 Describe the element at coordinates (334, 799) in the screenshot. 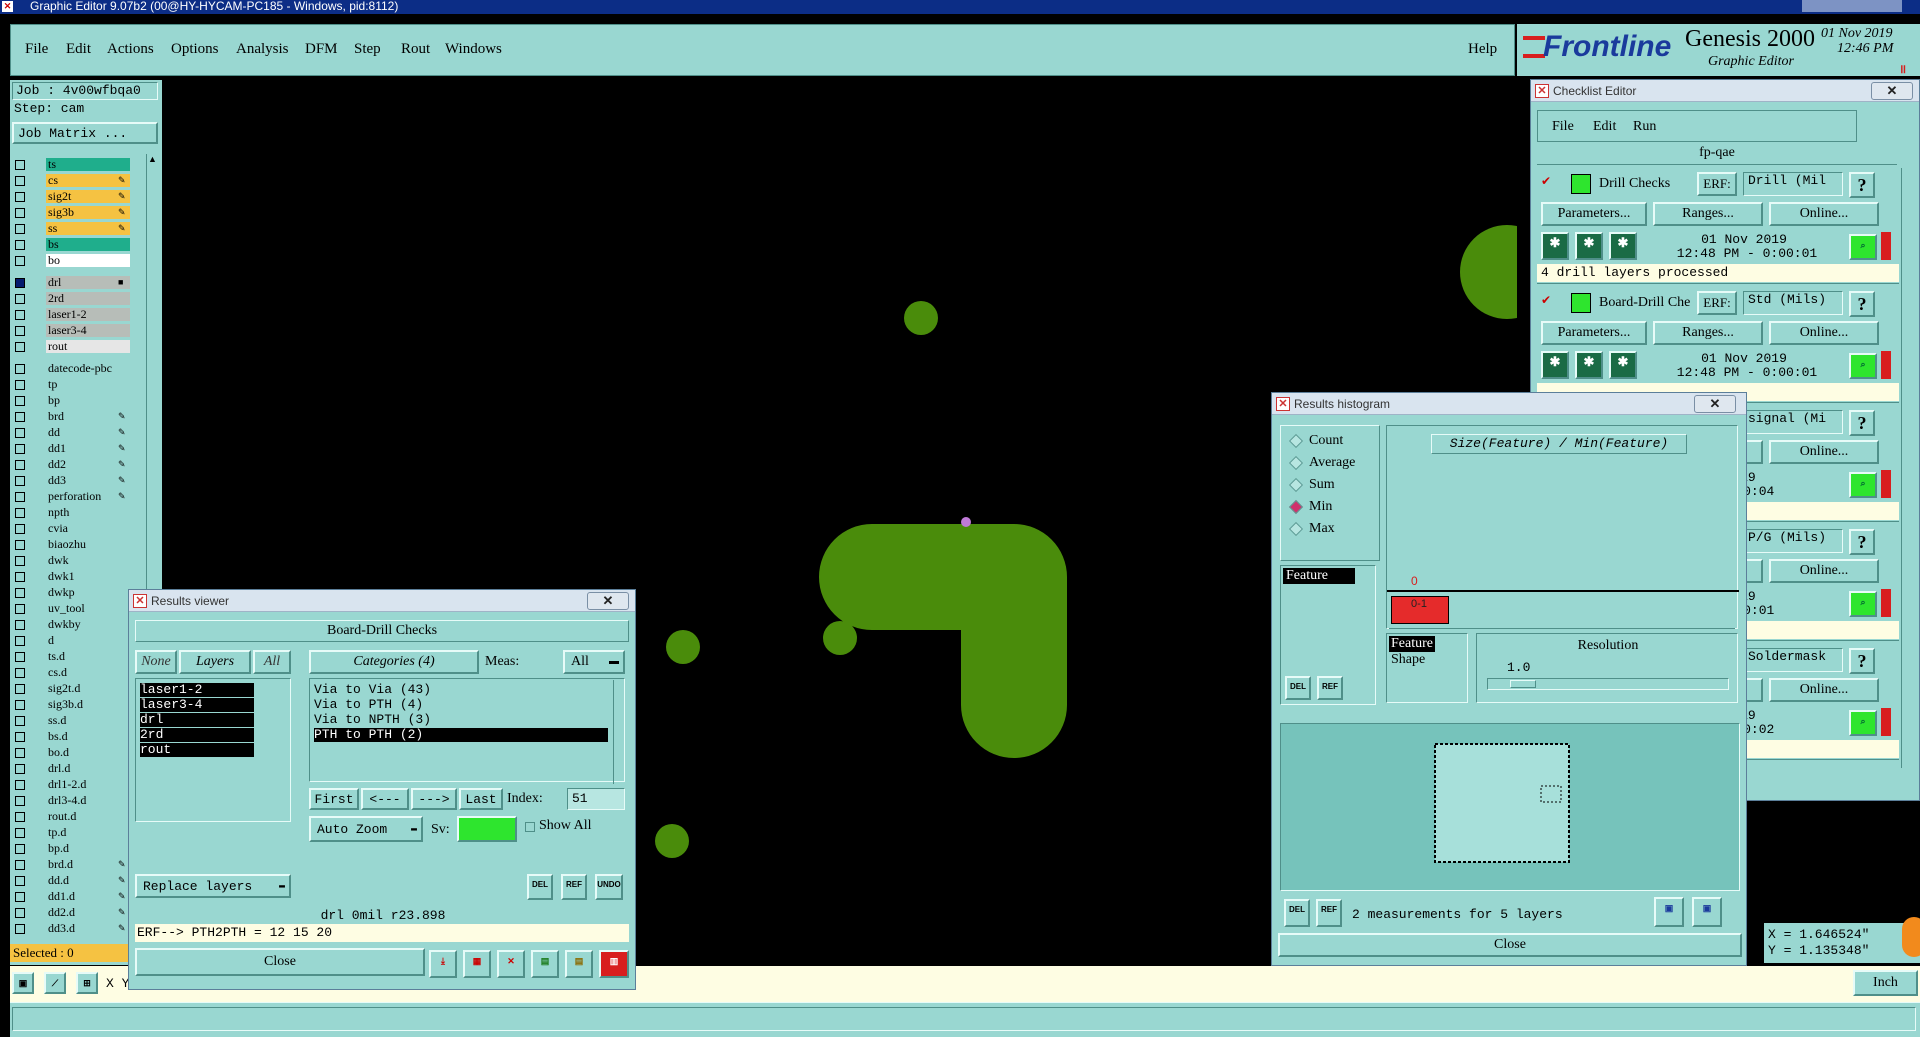

I see `first-button: First` at that location.